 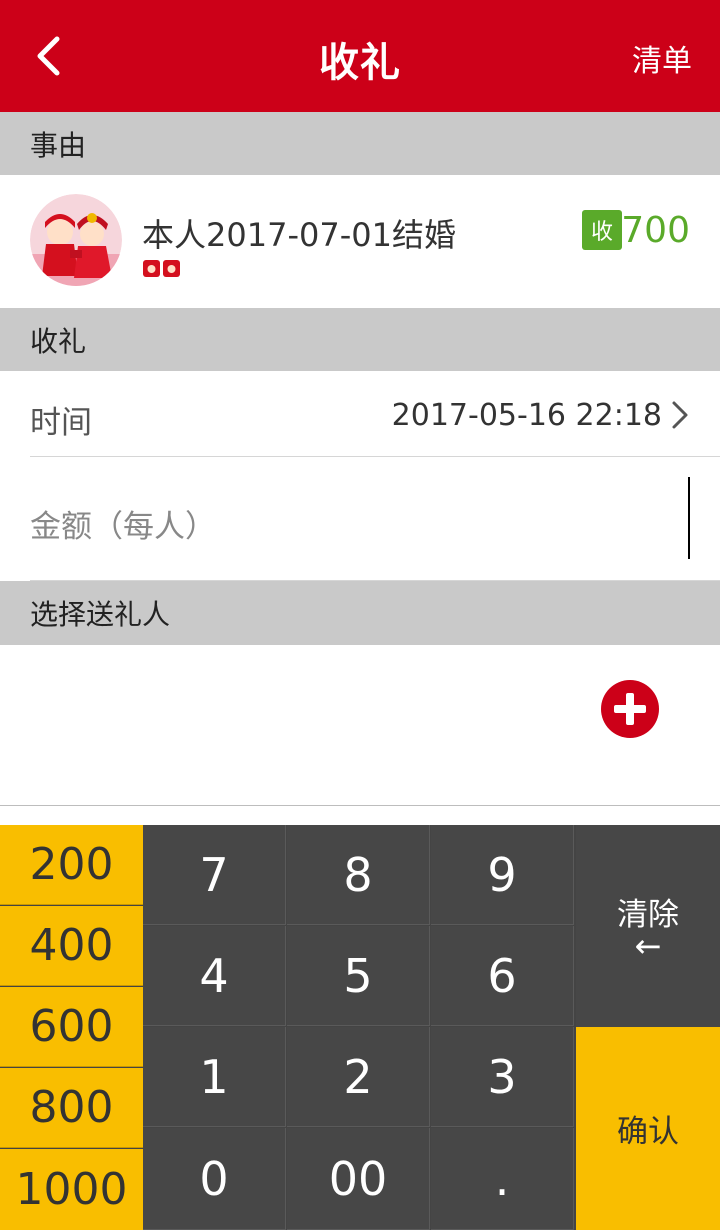 What do you see at coordinates (76, 240) in the screenshot?
I see `wedding-avatar-icon` at bounding box center [76, 240].